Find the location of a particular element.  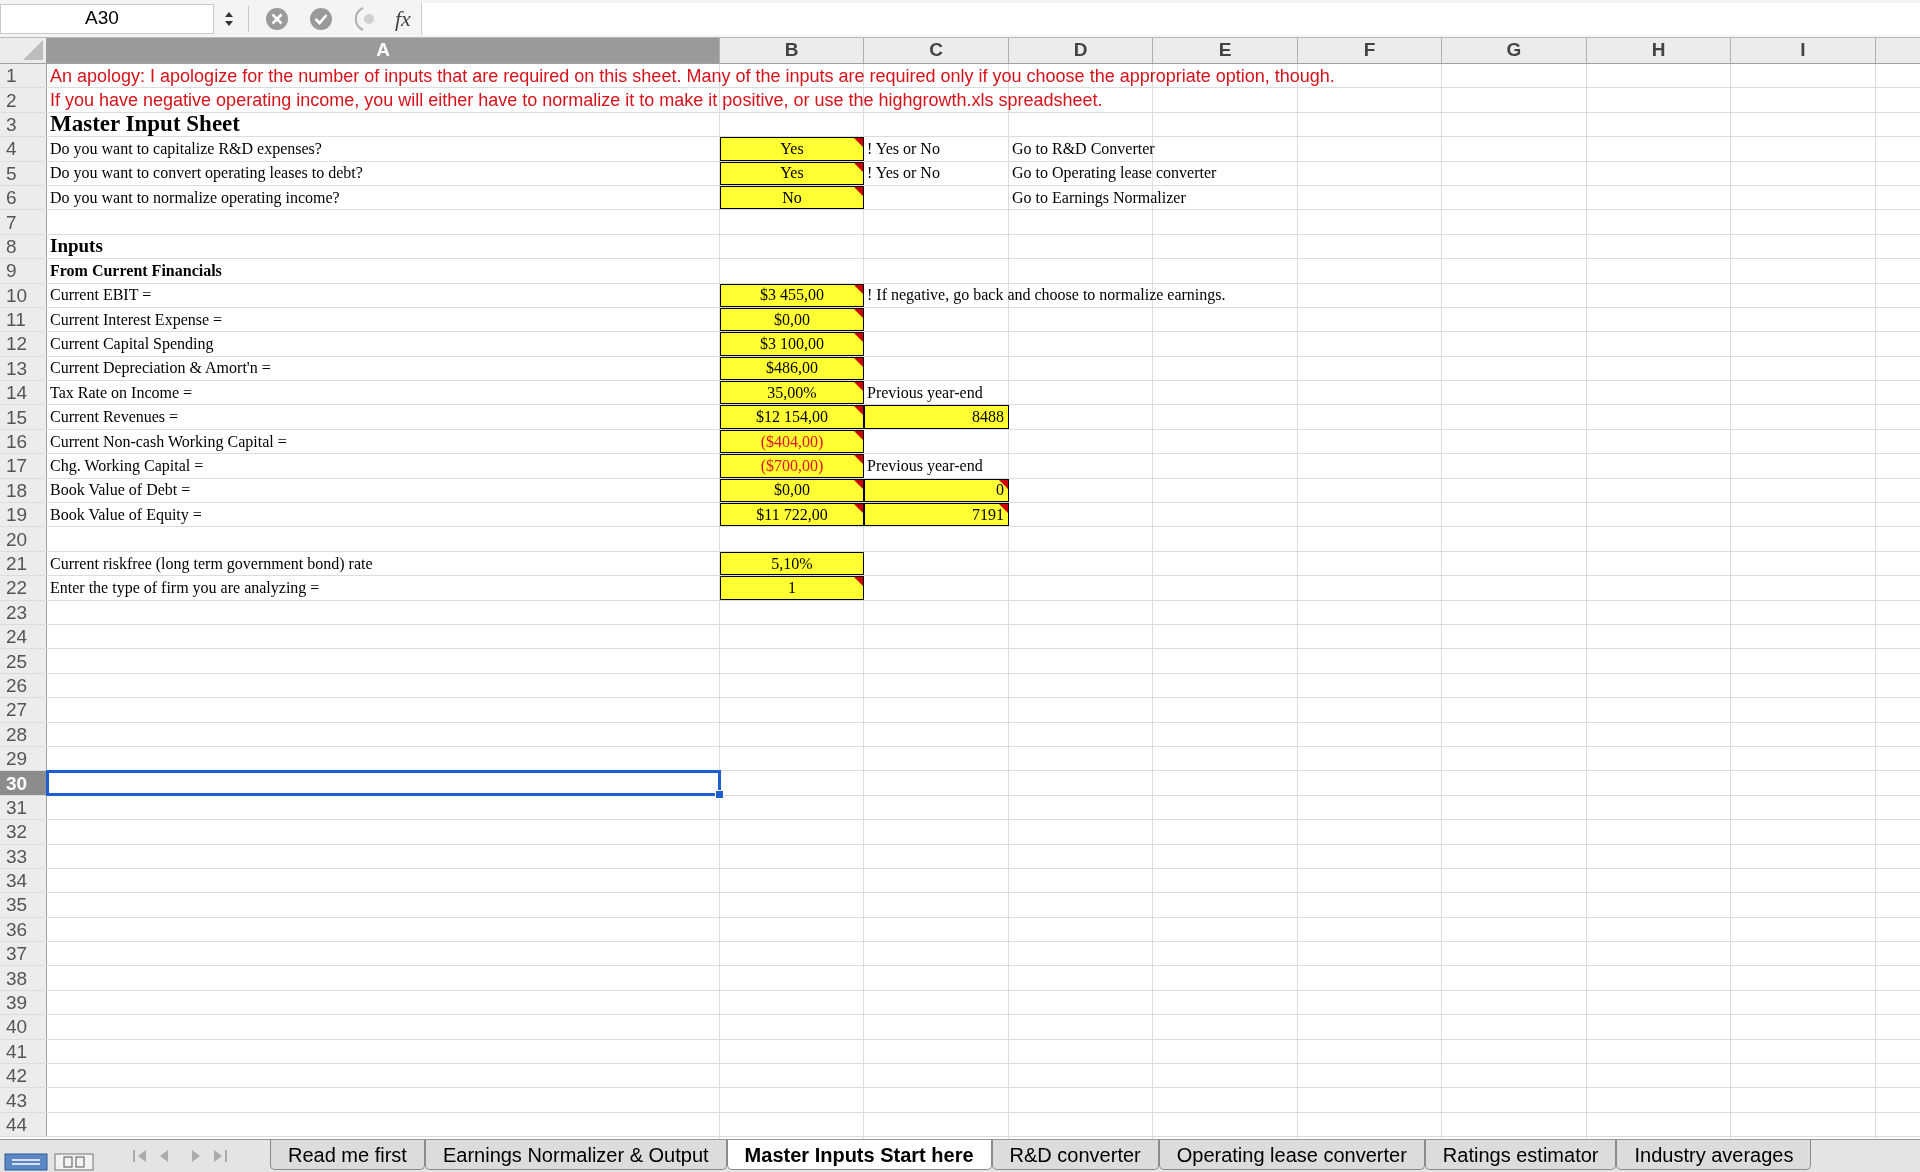

row-header: 11 is located at coordinates (23, 319).